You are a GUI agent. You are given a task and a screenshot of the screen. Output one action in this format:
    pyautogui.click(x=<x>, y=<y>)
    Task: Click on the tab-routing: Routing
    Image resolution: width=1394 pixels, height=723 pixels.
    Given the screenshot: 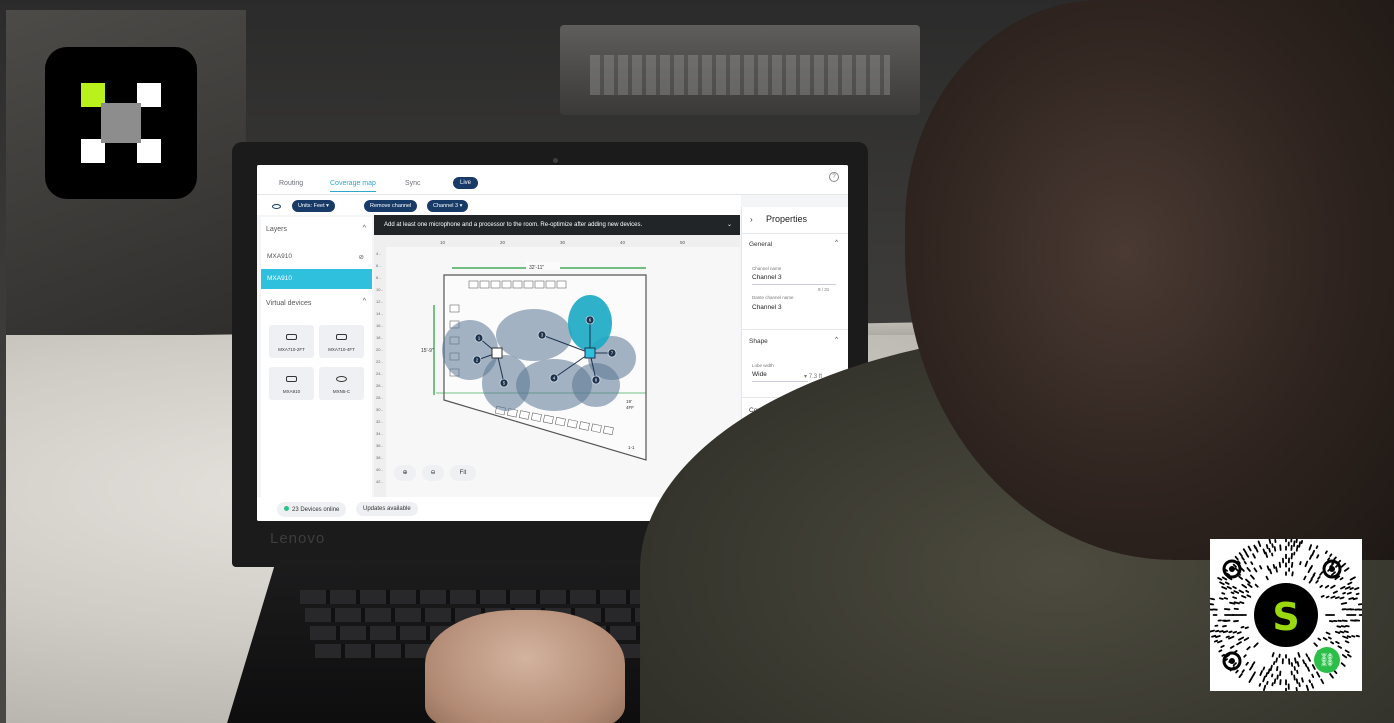 What is the action you would take?
    pyautogui.click(x=291, y=183)
    